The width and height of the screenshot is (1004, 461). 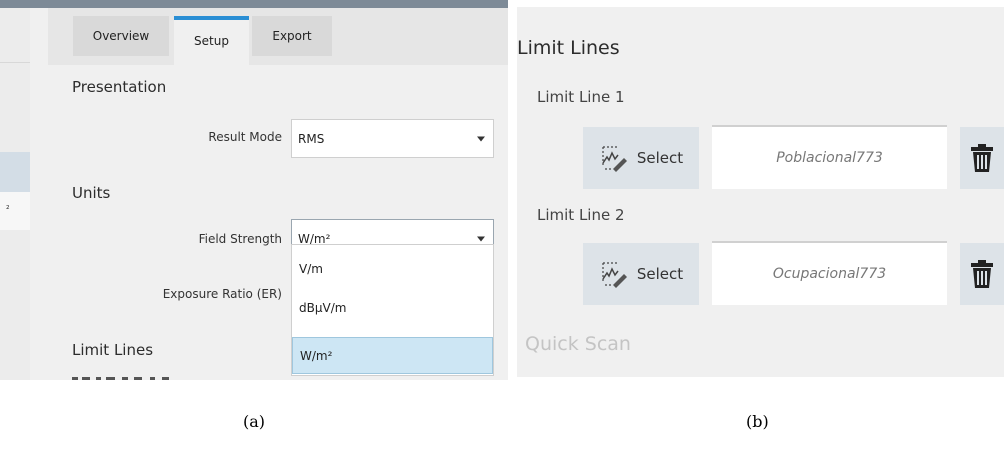 What do you see at coordinates (757, 421) in the screenshot?
I see `caption-b: (b)` at bounding box center [757, 421].